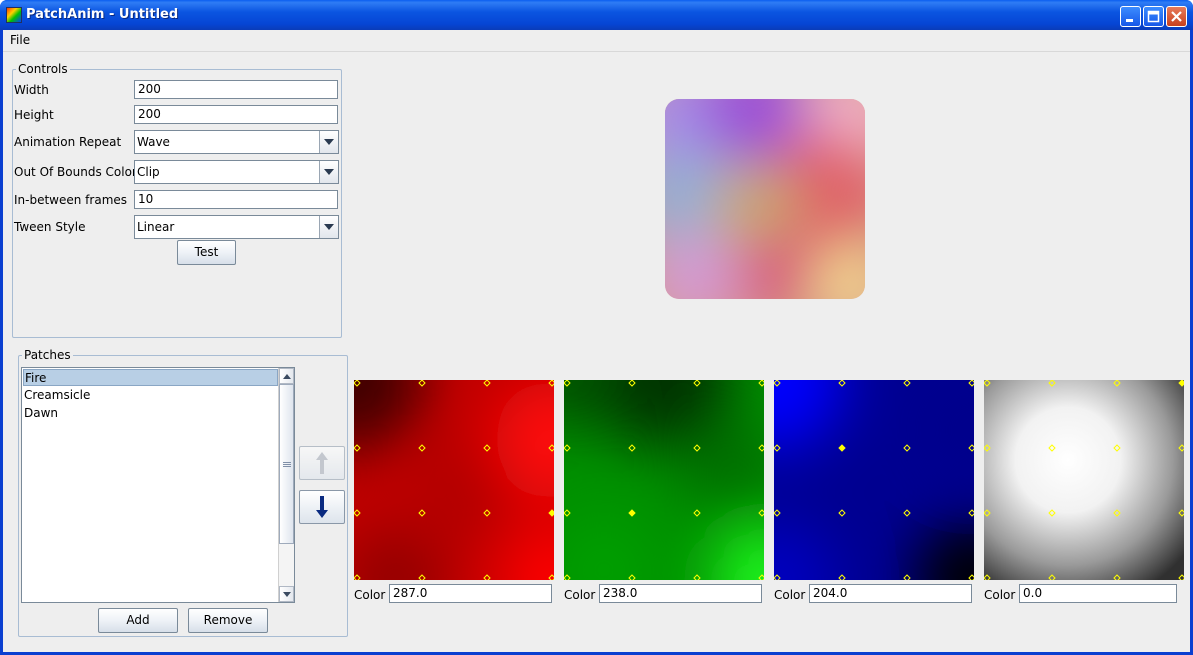 The image size is (1193, 655). Describe the element at coordinates (1084, 480) in the screenshot. I see `alpha-channel-patch` at that location.